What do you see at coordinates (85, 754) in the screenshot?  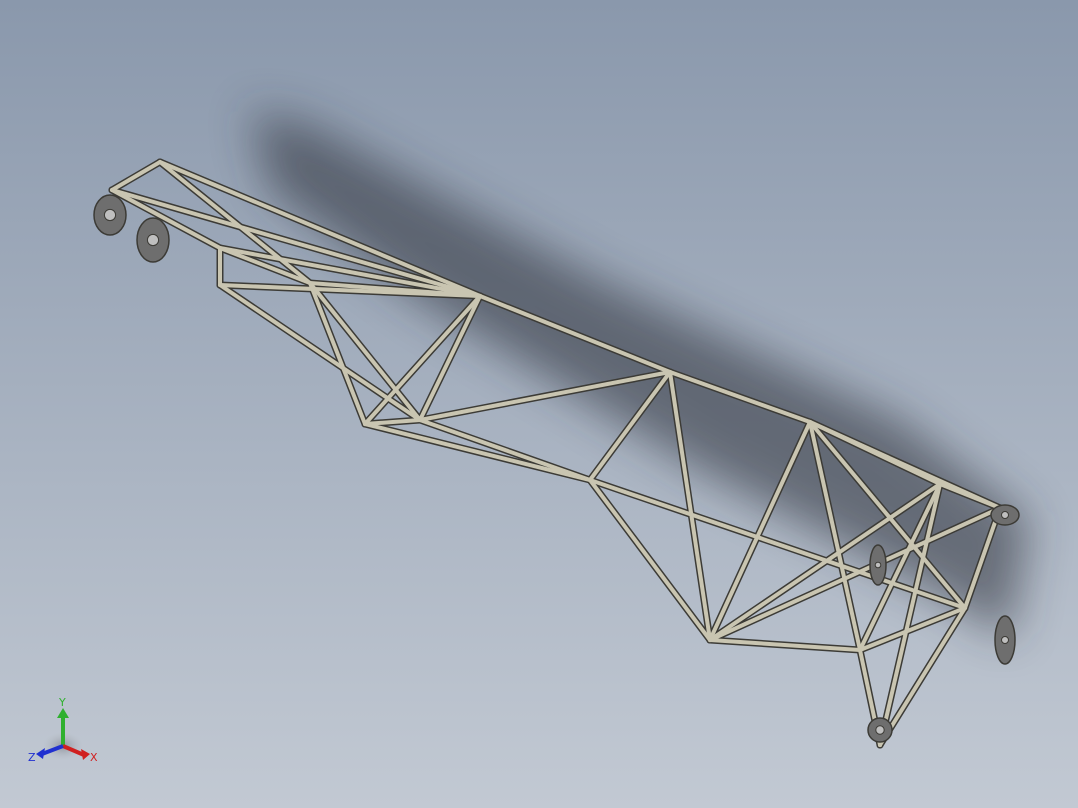 I see `x-arrow-icon` at bounding box center [85, 754].